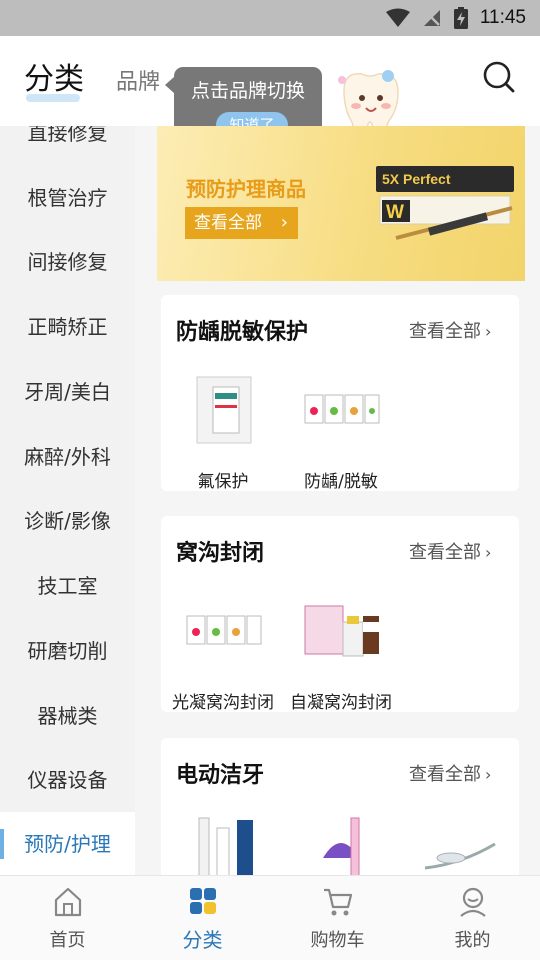 Image resolution: width=540 pixels, height=960 pixels. I want to click on wifi-icon, so click(397, 17).